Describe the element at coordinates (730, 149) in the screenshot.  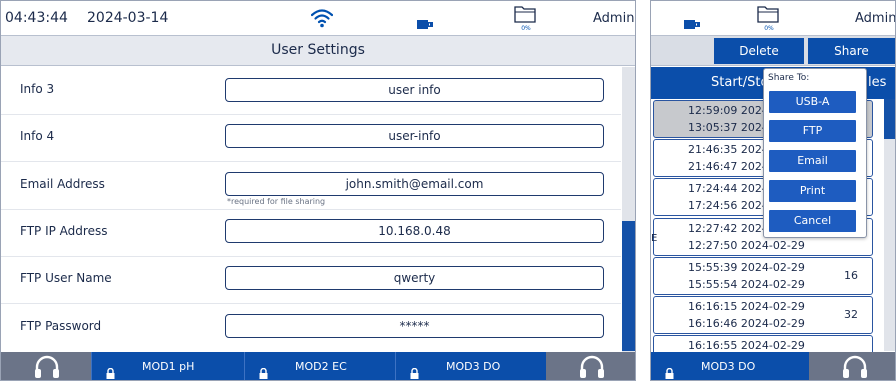
I see `row-start-time: 21:46:35 2024-` at that location.